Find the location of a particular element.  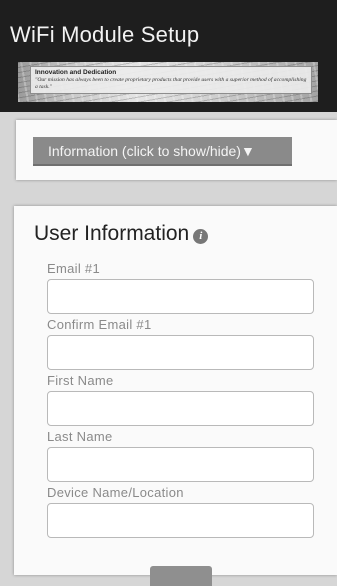

device-name-location-label: Device Name/Location is located at coordinates (115, 492).